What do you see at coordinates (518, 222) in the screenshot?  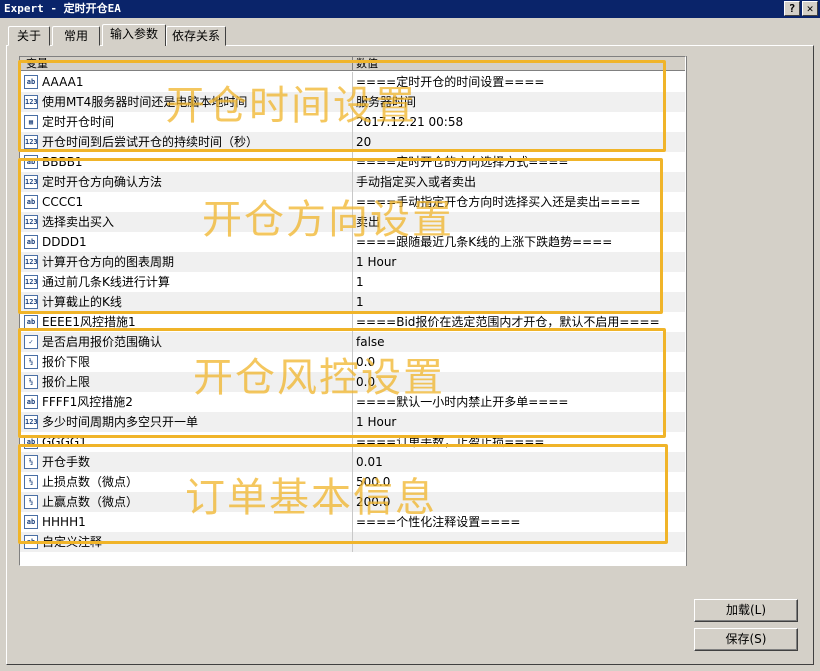 I see `parameter-value: 卖出` at bounding box center [518, 222].